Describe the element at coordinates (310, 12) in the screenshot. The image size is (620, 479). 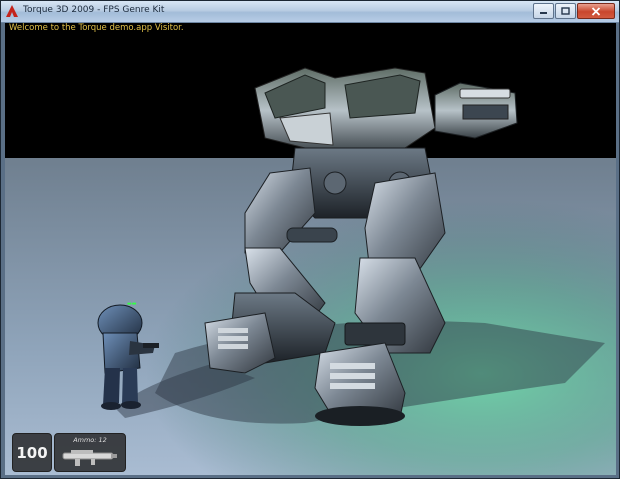
I see `title-bar: Torque 3D 2009 - FPS Genre Kit` at that location.